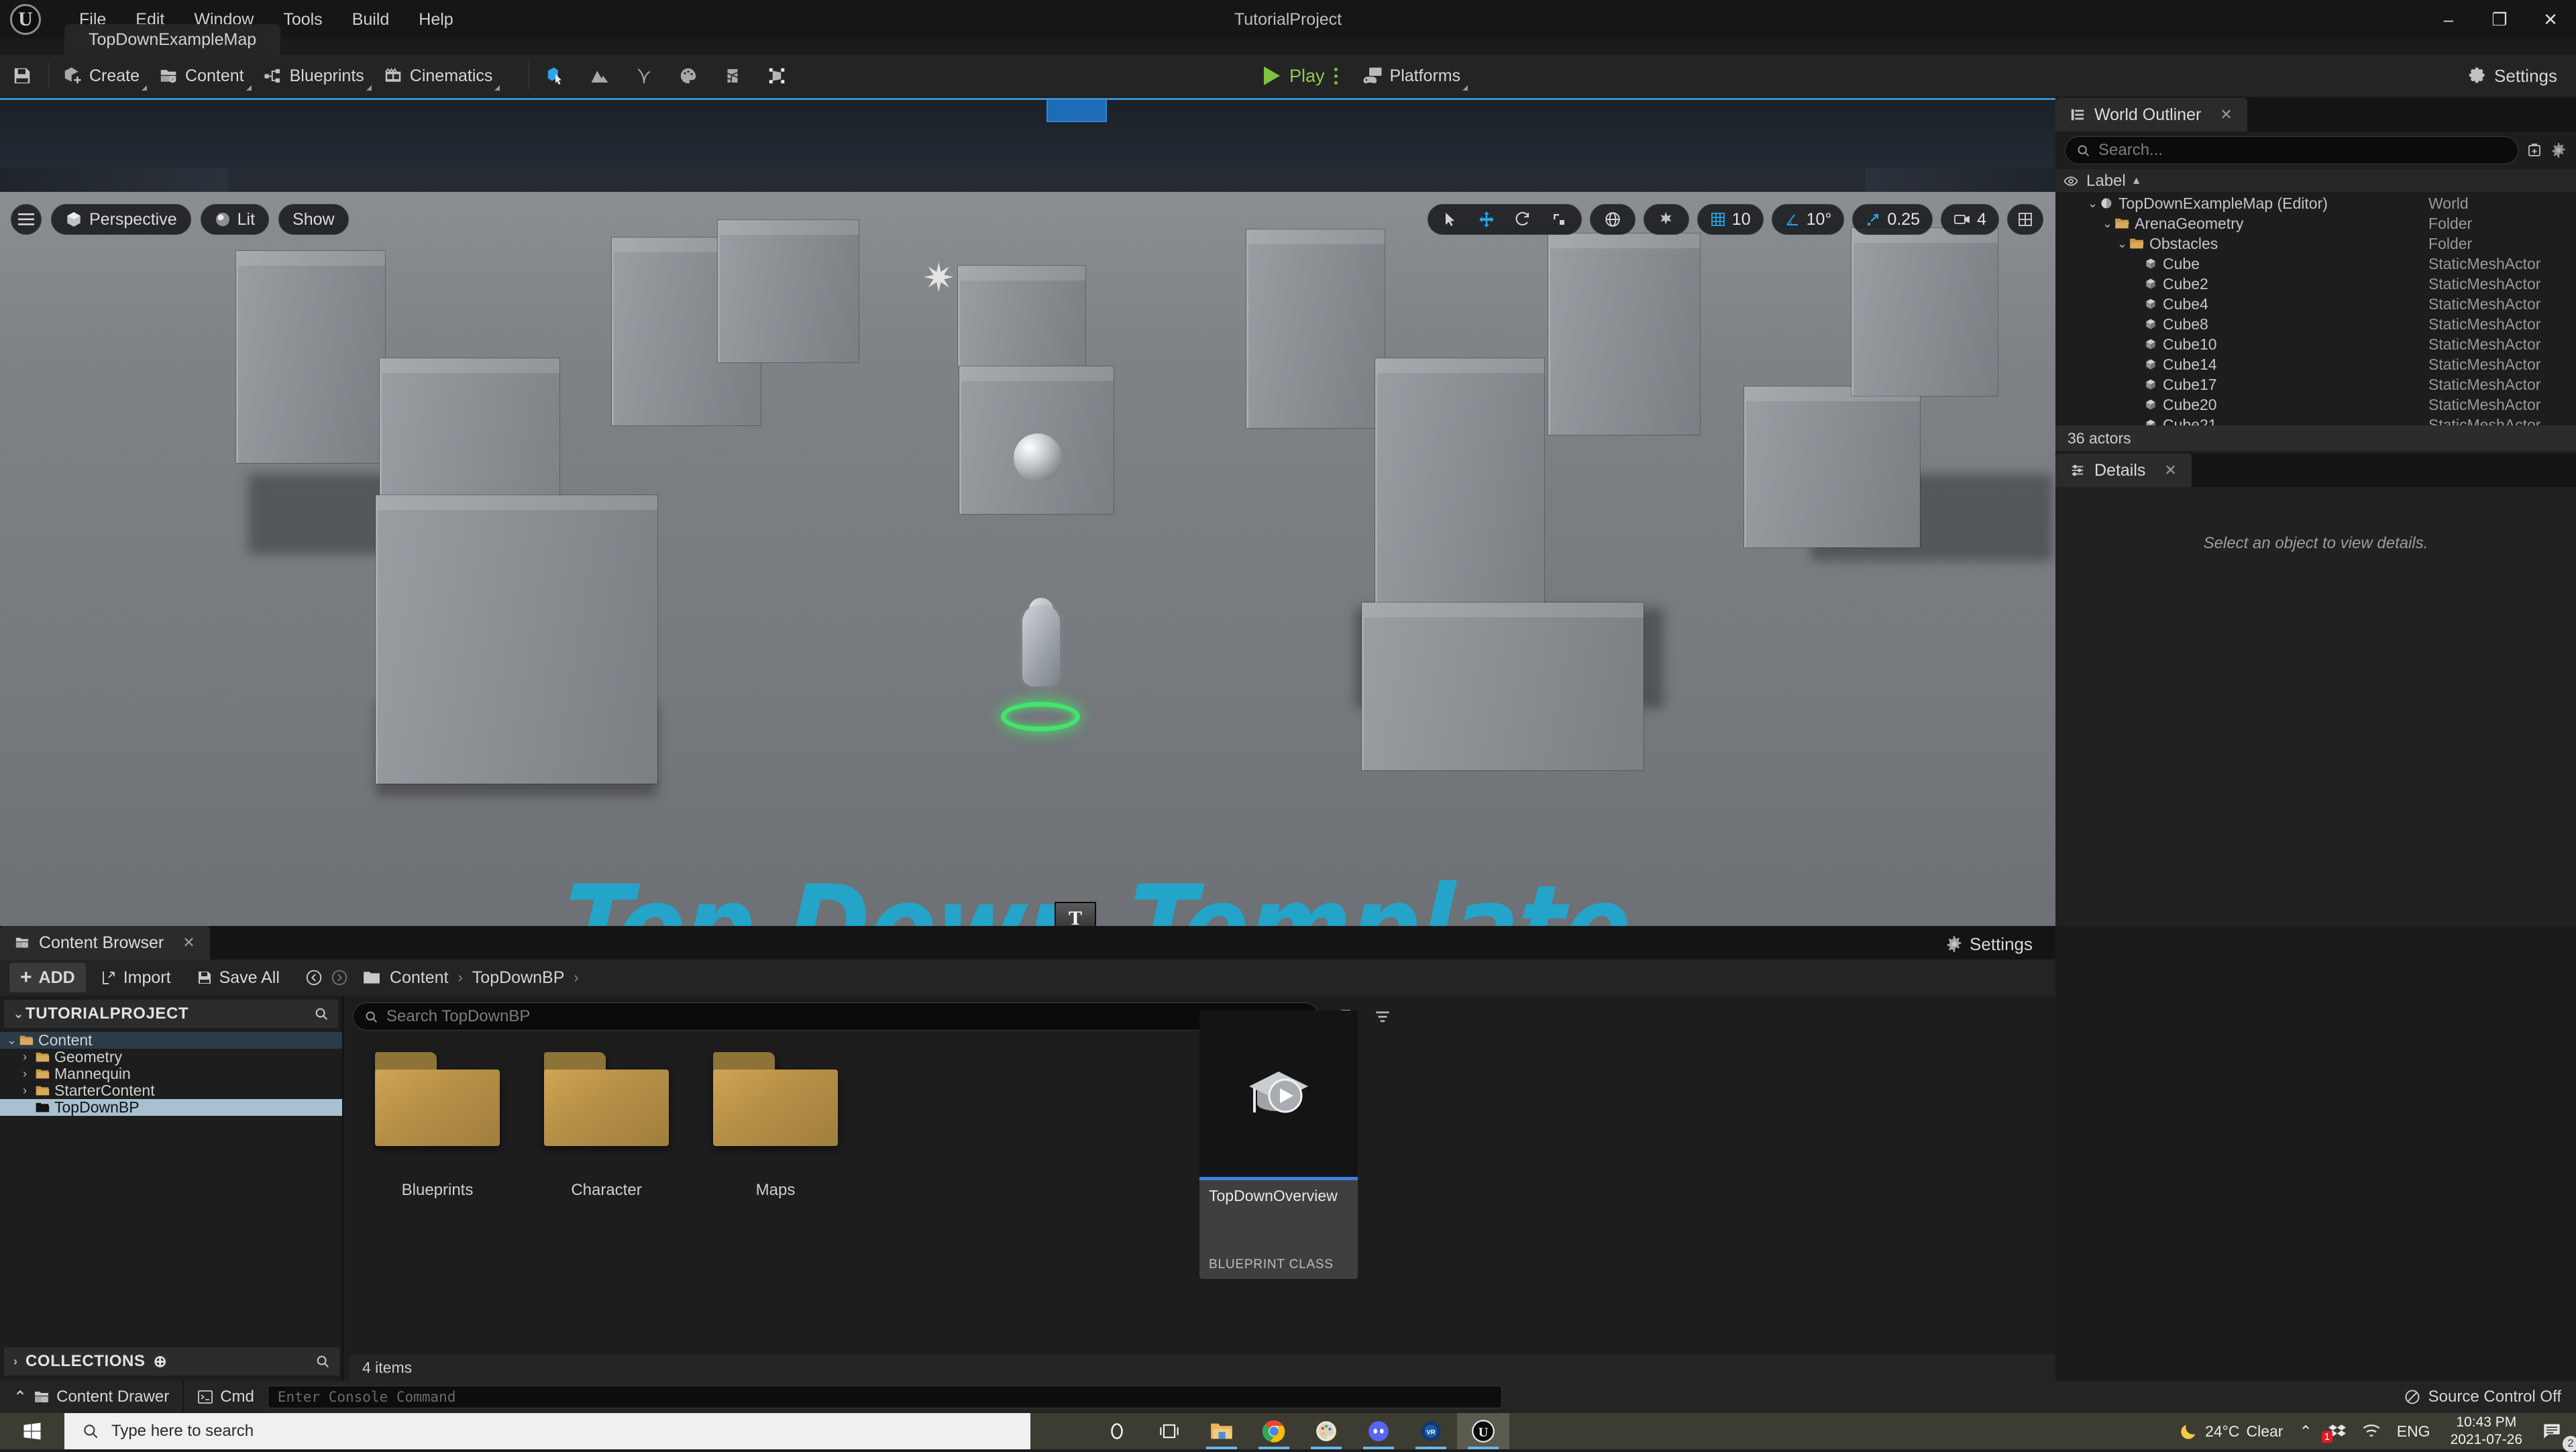 The image size is (2576, 1452). I want to click on selected-actor-marker, so click(1076, 110).